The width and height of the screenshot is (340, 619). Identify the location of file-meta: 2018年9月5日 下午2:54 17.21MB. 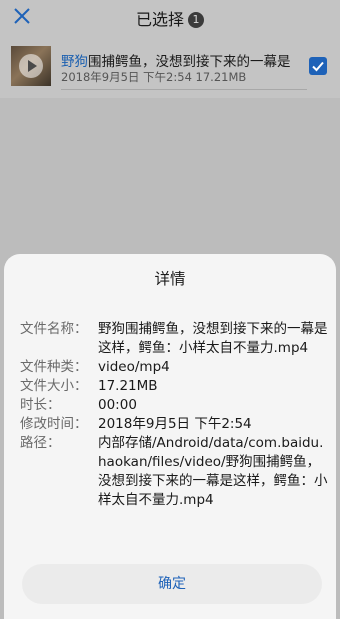
(154, 77).